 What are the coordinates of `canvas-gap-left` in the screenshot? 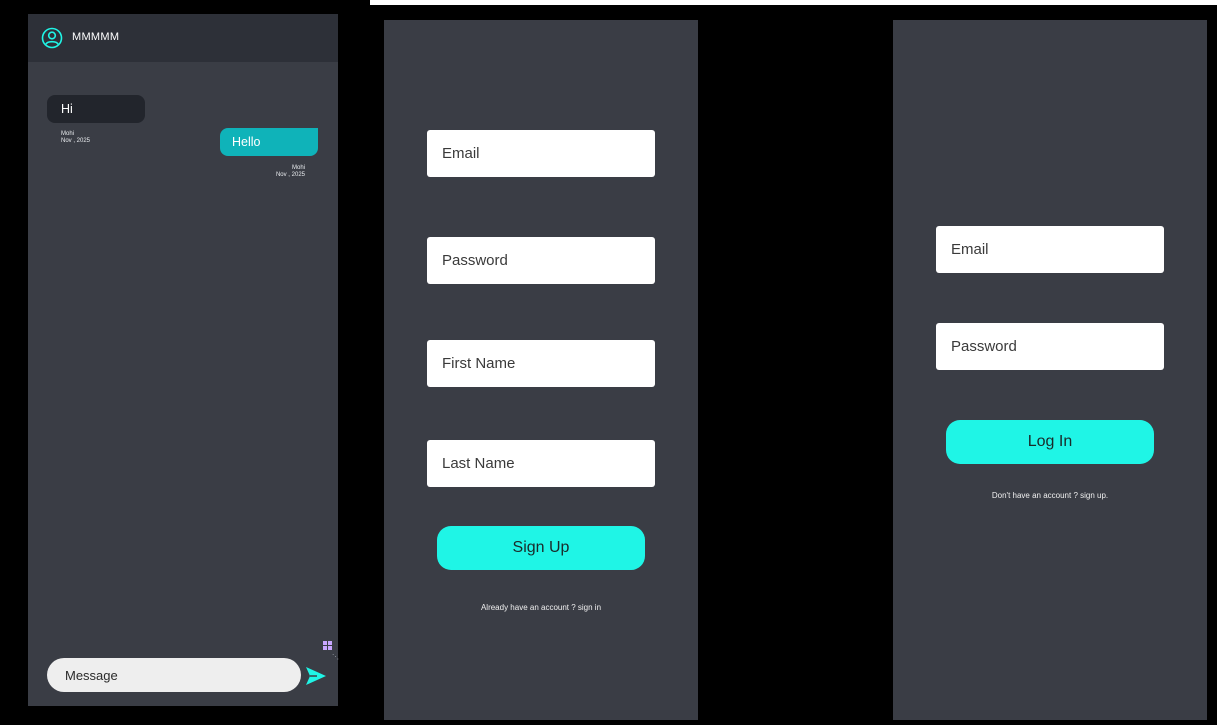 It's located at (14, 362).